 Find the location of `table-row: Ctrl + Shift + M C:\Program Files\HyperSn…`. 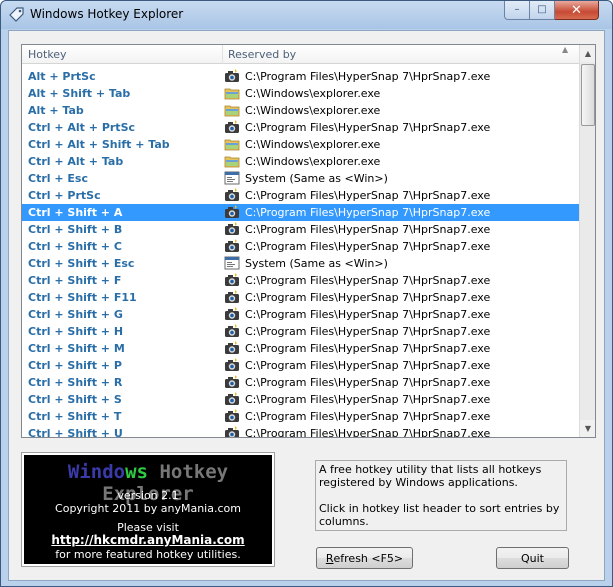

table-row: Ctrl + Shift + M C:\Program Files\HyperSn… is located at coordinates (300, 348).